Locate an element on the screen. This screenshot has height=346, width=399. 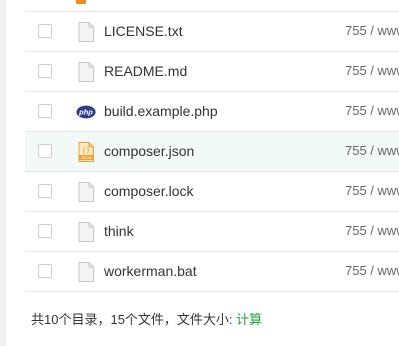
table-row is located at coordinates (212, 6).